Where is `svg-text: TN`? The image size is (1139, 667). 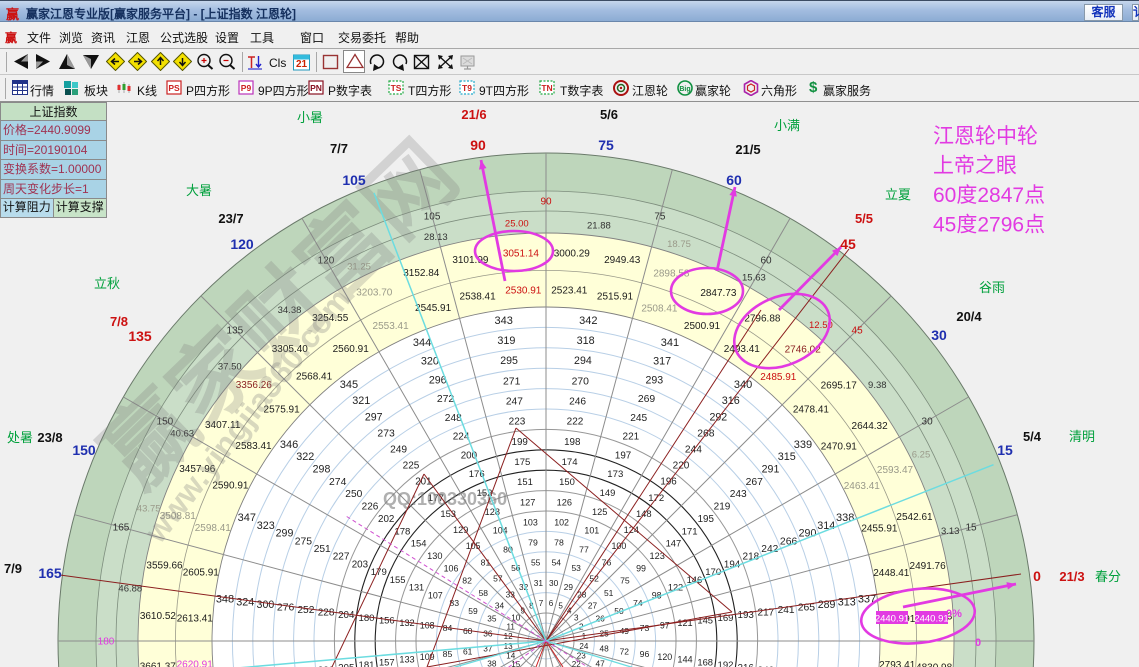 svg-text: TN is located at coordinates (546, 88).